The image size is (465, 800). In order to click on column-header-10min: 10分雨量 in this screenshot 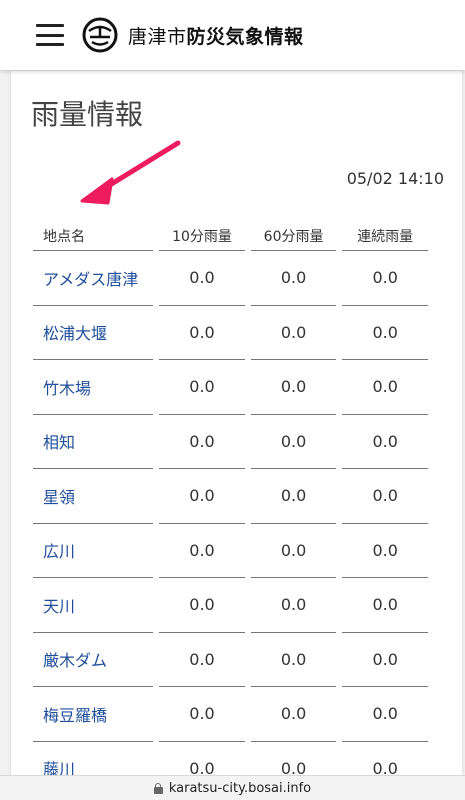, I will do `click(202, 236)`.